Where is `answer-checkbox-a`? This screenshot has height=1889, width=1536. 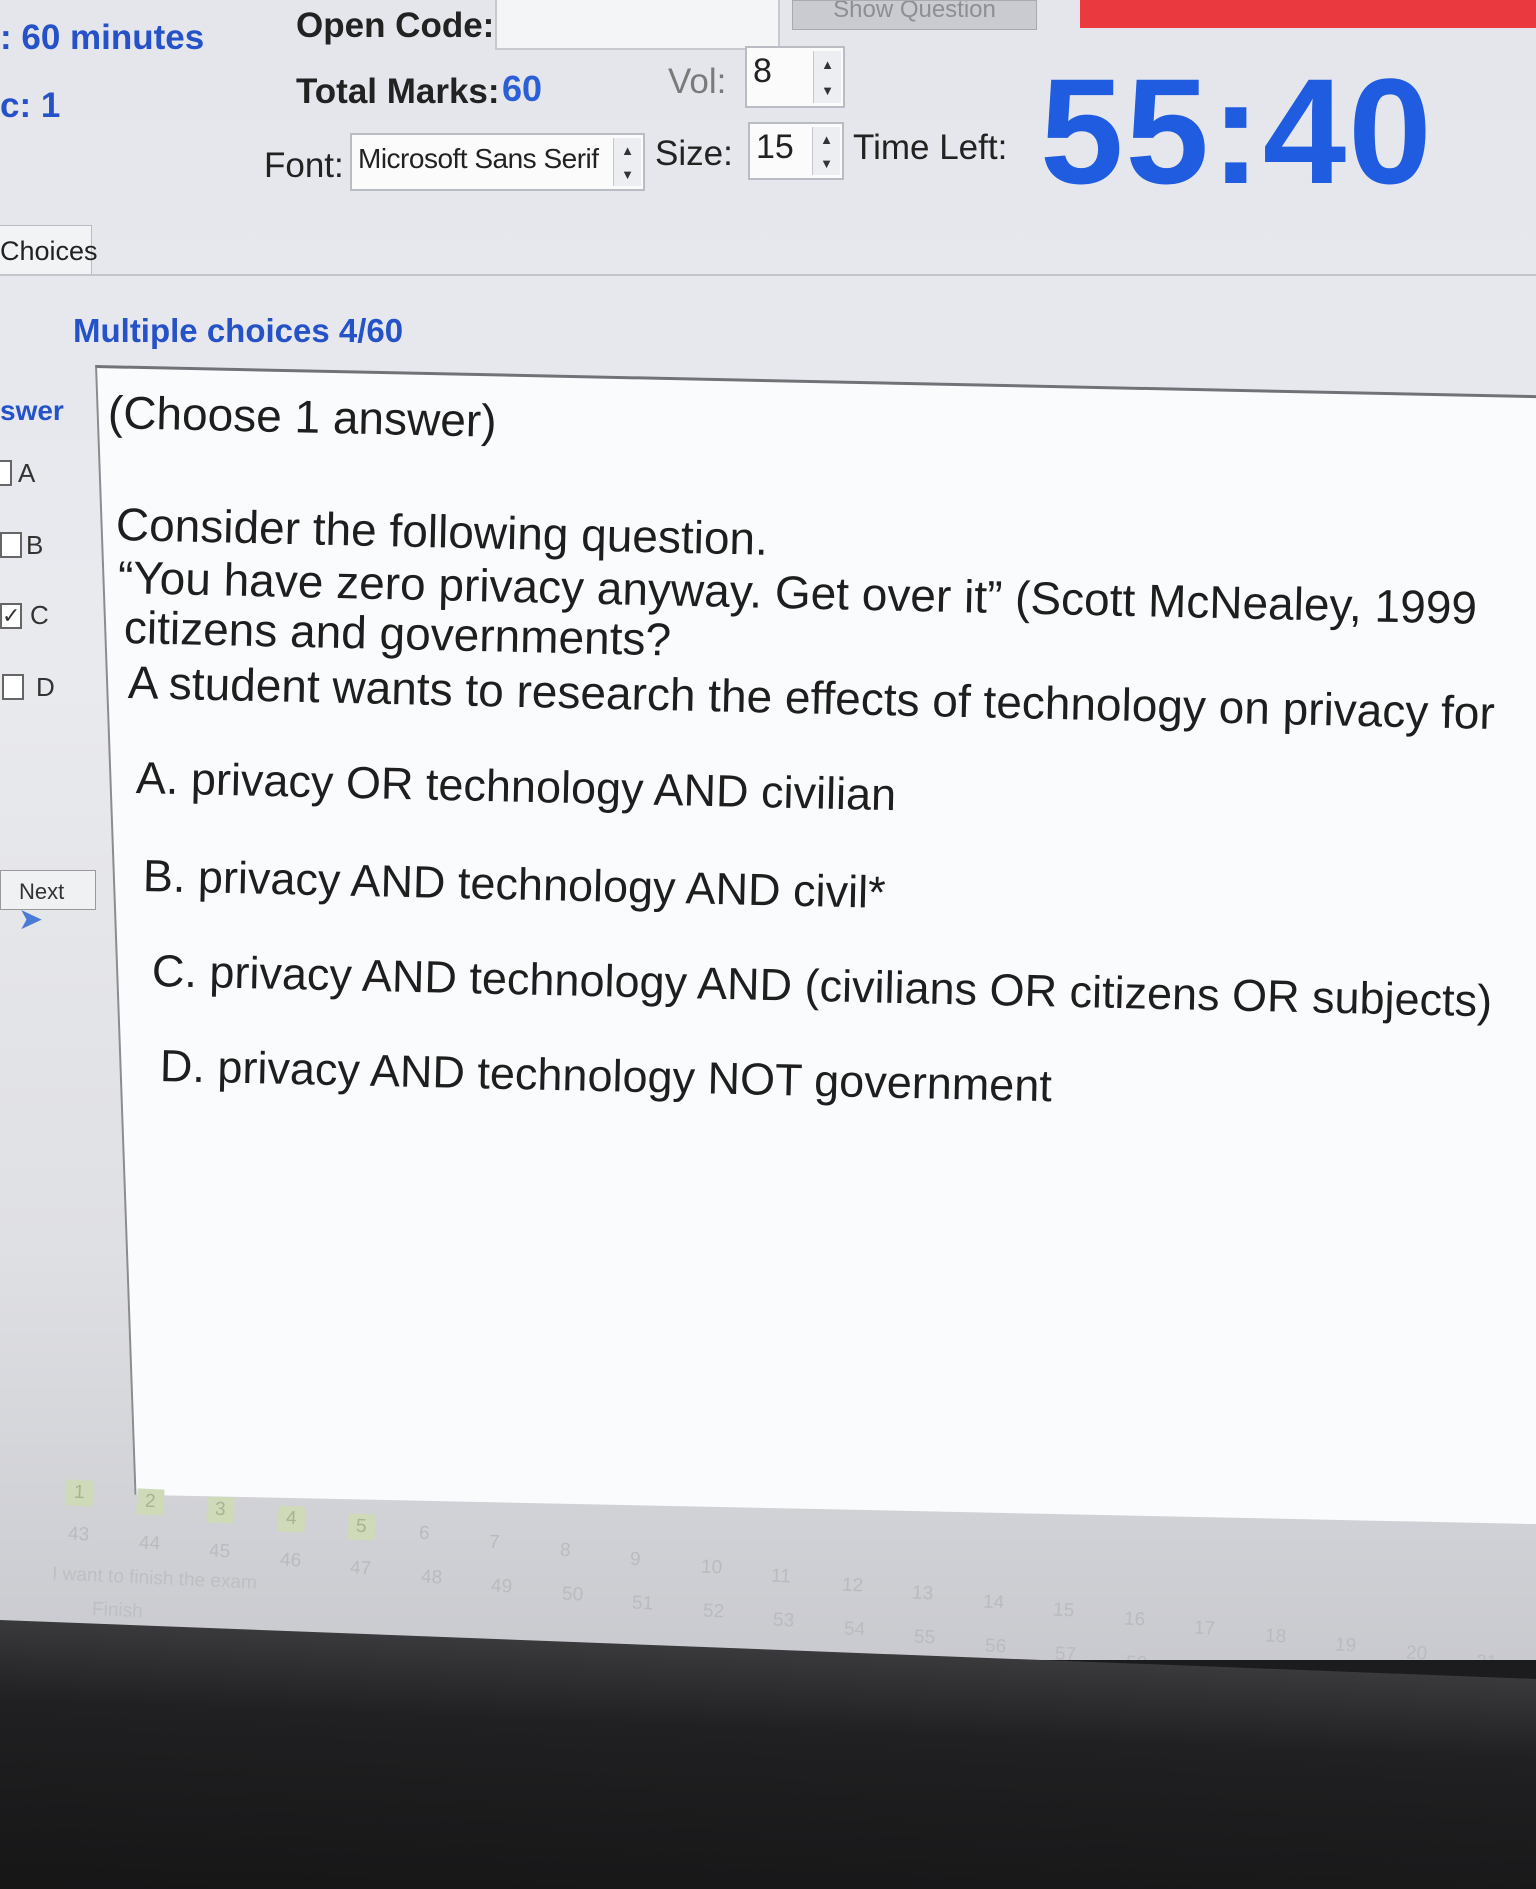
answer-checkbox-a is located at coordinates (6, 473).